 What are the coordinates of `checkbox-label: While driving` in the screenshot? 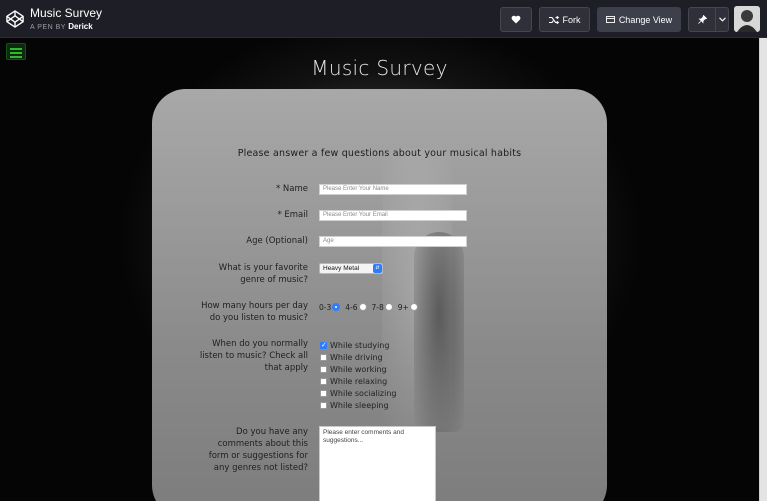 It's located at (356, 357).